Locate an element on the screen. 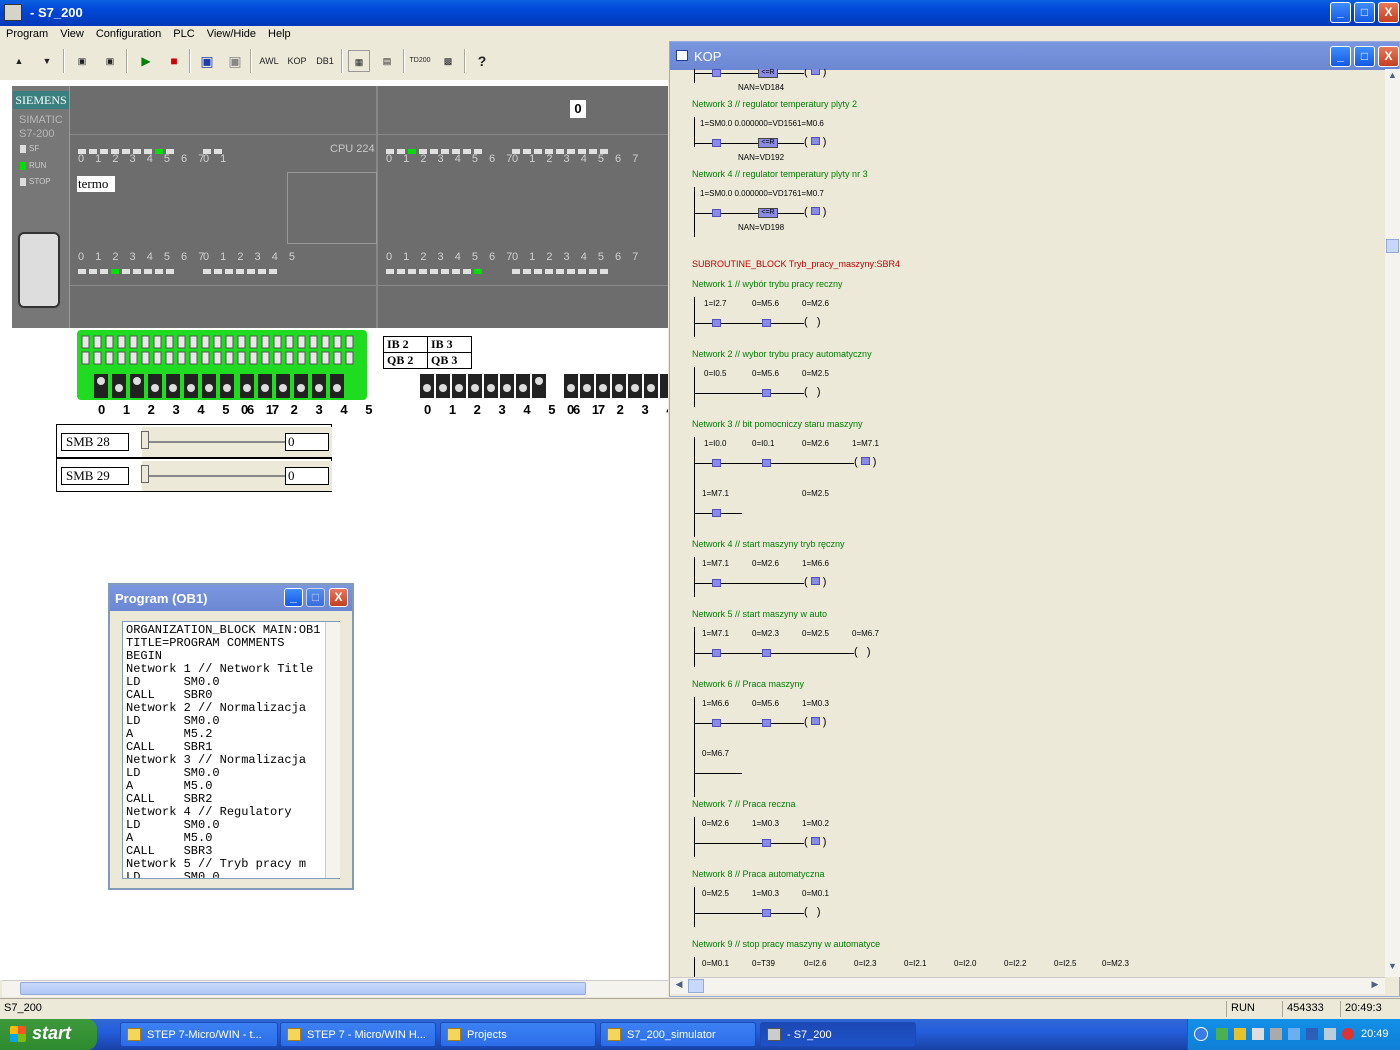 The image size is (1400, 1050). maximize-button: □ is located at coordinates (1364, 12).